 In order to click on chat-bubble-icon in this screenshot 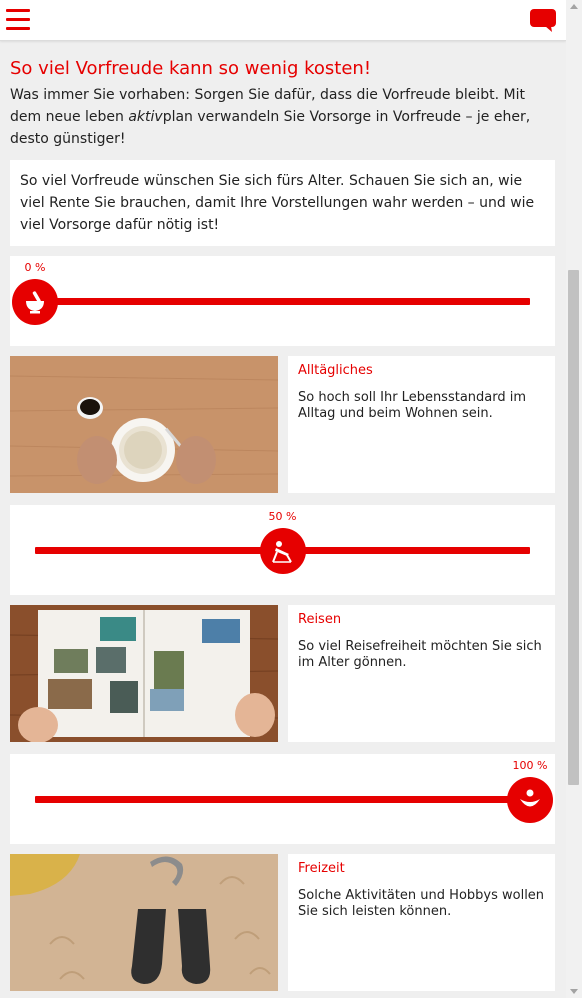, I will do `click(543, 23)`.